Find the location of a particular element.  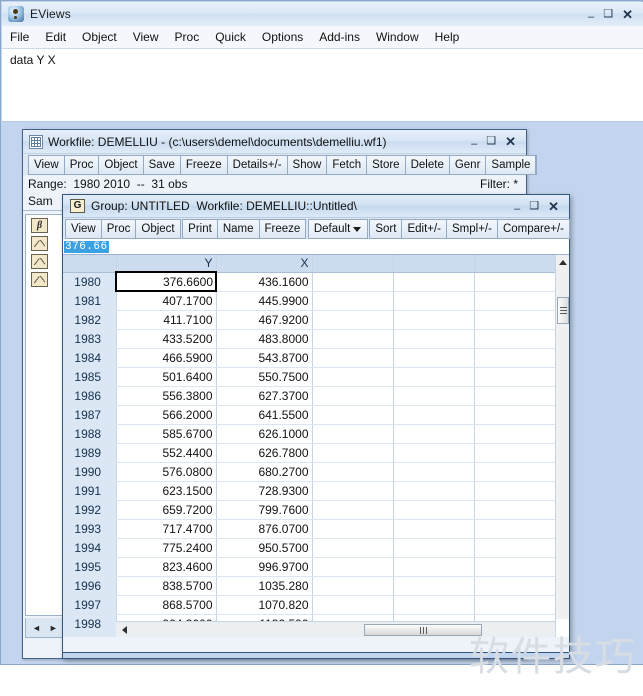

group-formula-bar: 376.66 is located at coordinates (316, 247).